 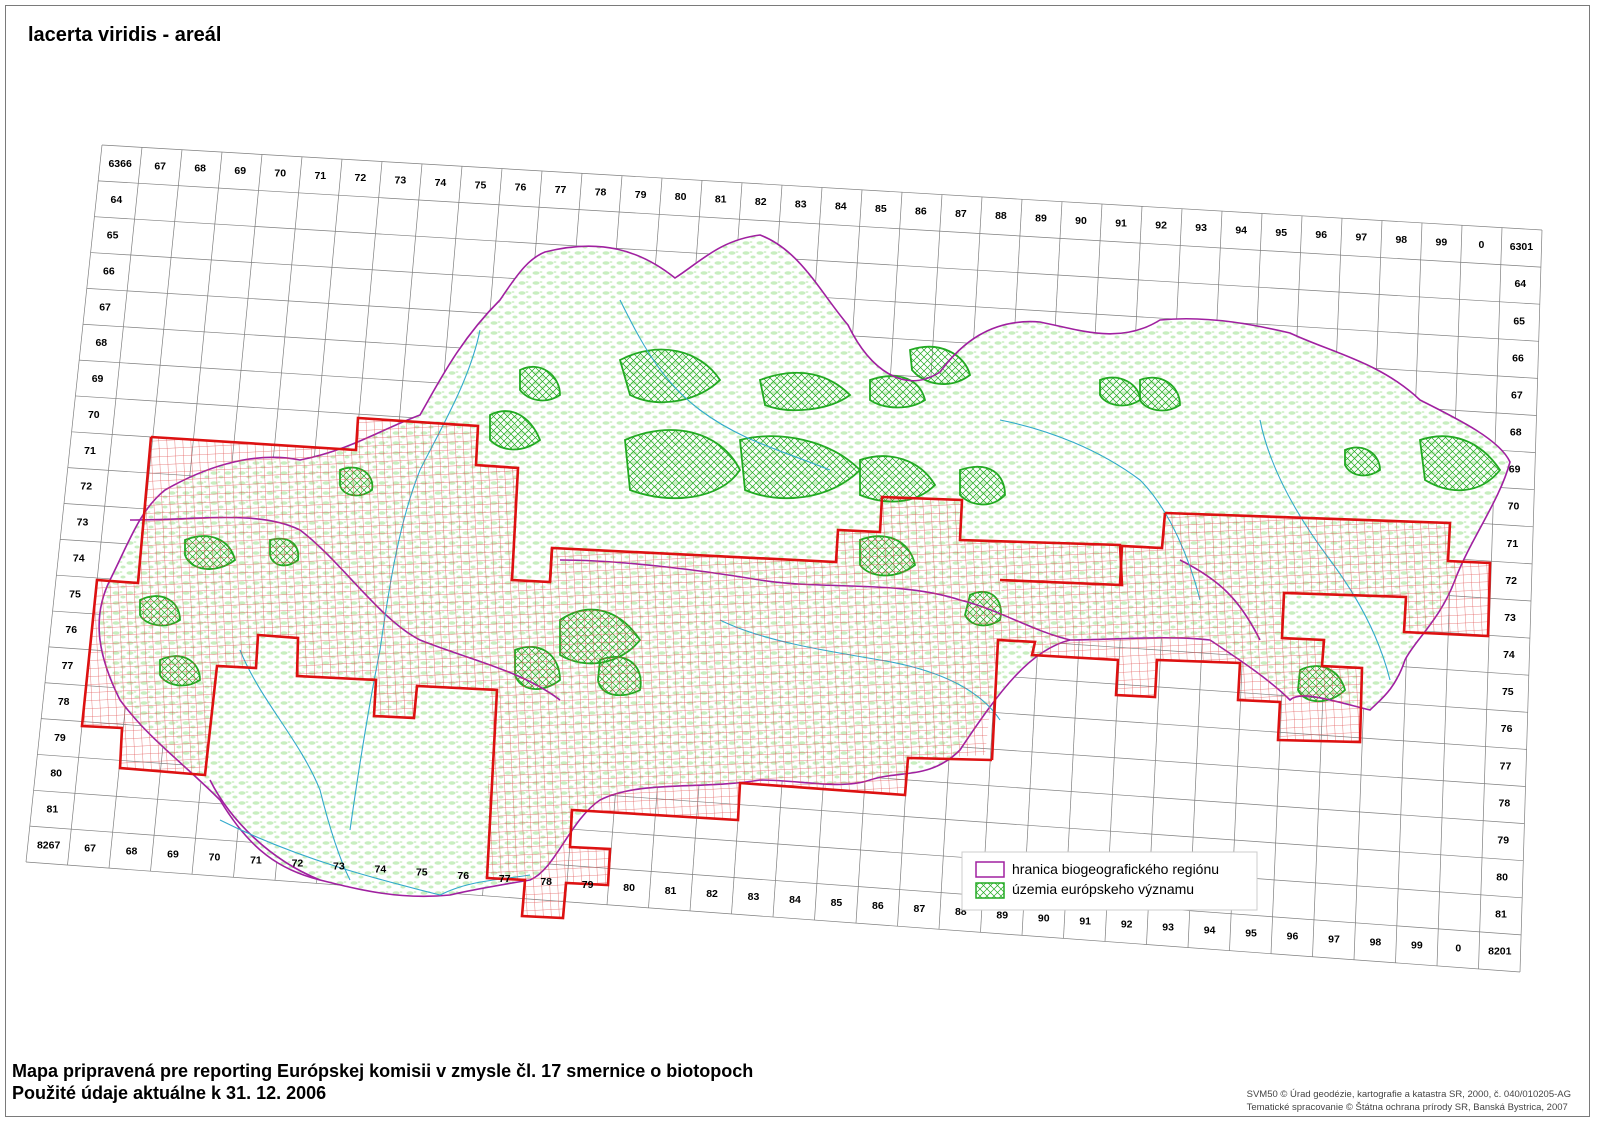 I want to click on grid-label-bottom: 87, so click(x=920, y=909).